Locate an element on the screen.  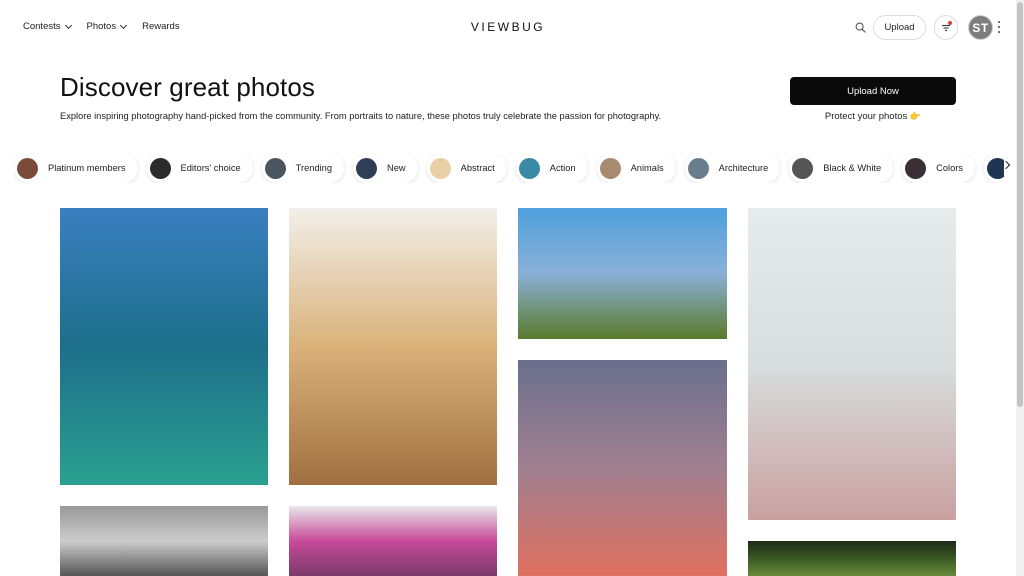
scrollbar-thumb is located at coordinates (1020, 204).